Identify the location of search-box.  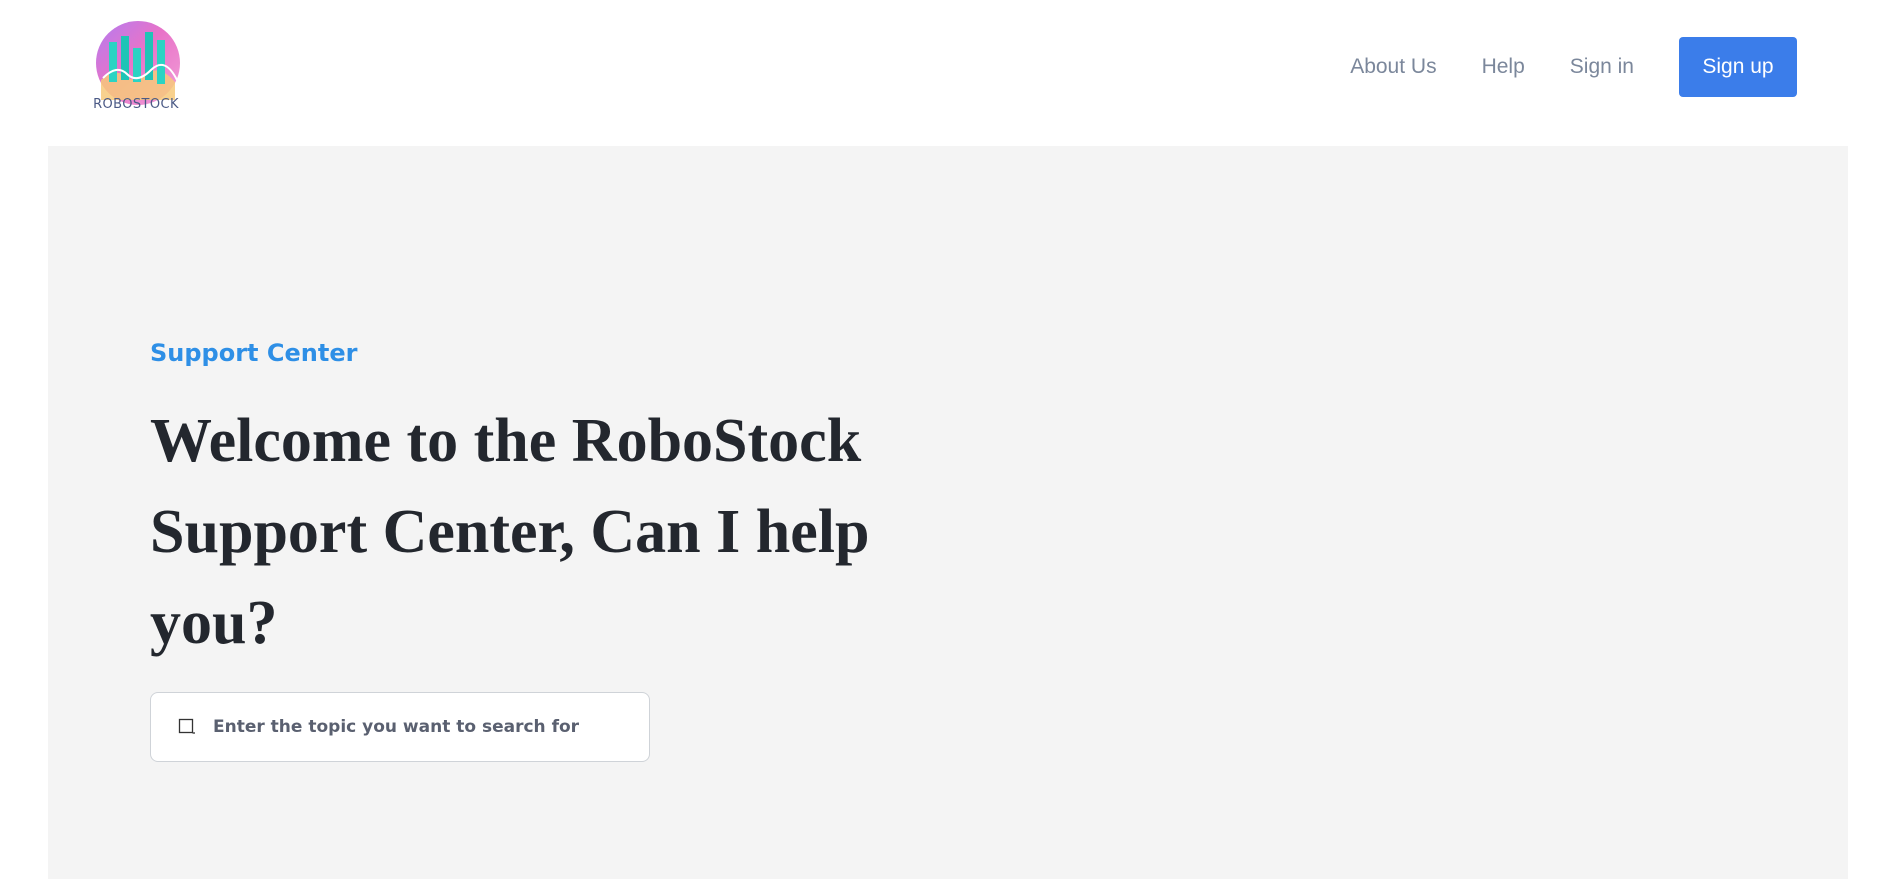
(400, 727).